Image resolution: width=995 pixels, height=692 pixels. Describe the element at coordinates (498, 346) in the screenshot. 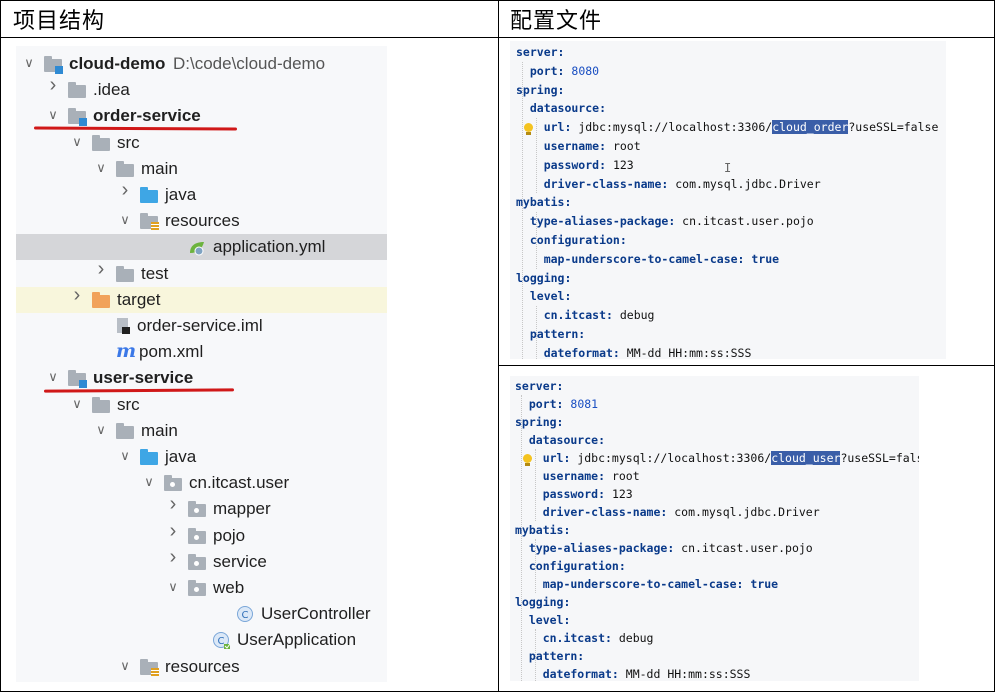

I see `table-column-divider` at that location.